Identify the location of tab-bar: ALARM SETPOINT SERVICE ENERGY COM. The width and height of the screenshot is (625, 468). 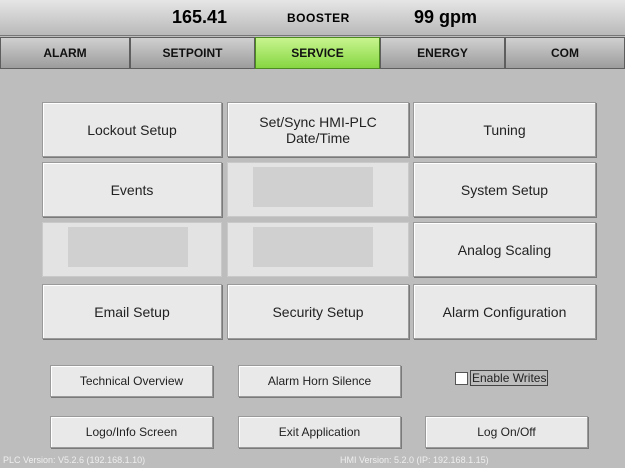
(312, 54).